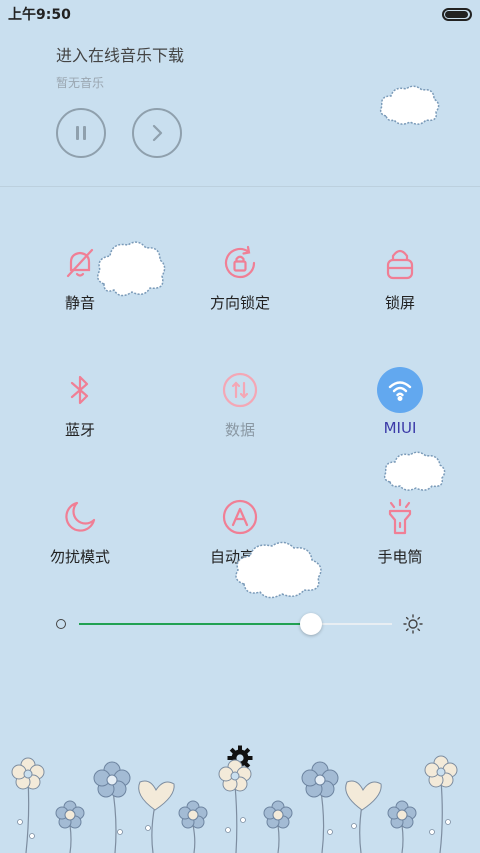 The height and width of the screenshot is (853, 480). What do you see at coordinates (413, 624) in the screenshot?
I see `brightness-high-icon` at bounding box center [413, 624].